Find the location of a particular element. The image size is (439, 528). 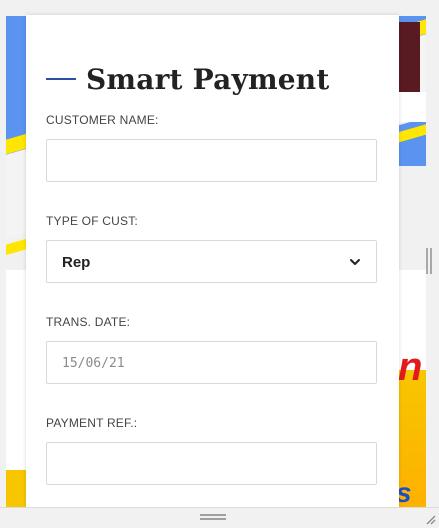

payment-ref-input is located at coordinates (211, 463).